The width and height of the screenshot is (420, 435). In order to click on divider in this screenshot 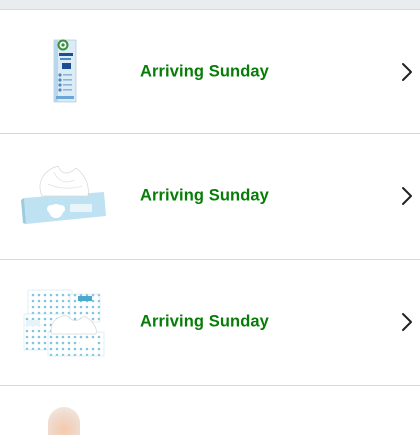, I will do `click(210, 385)`.